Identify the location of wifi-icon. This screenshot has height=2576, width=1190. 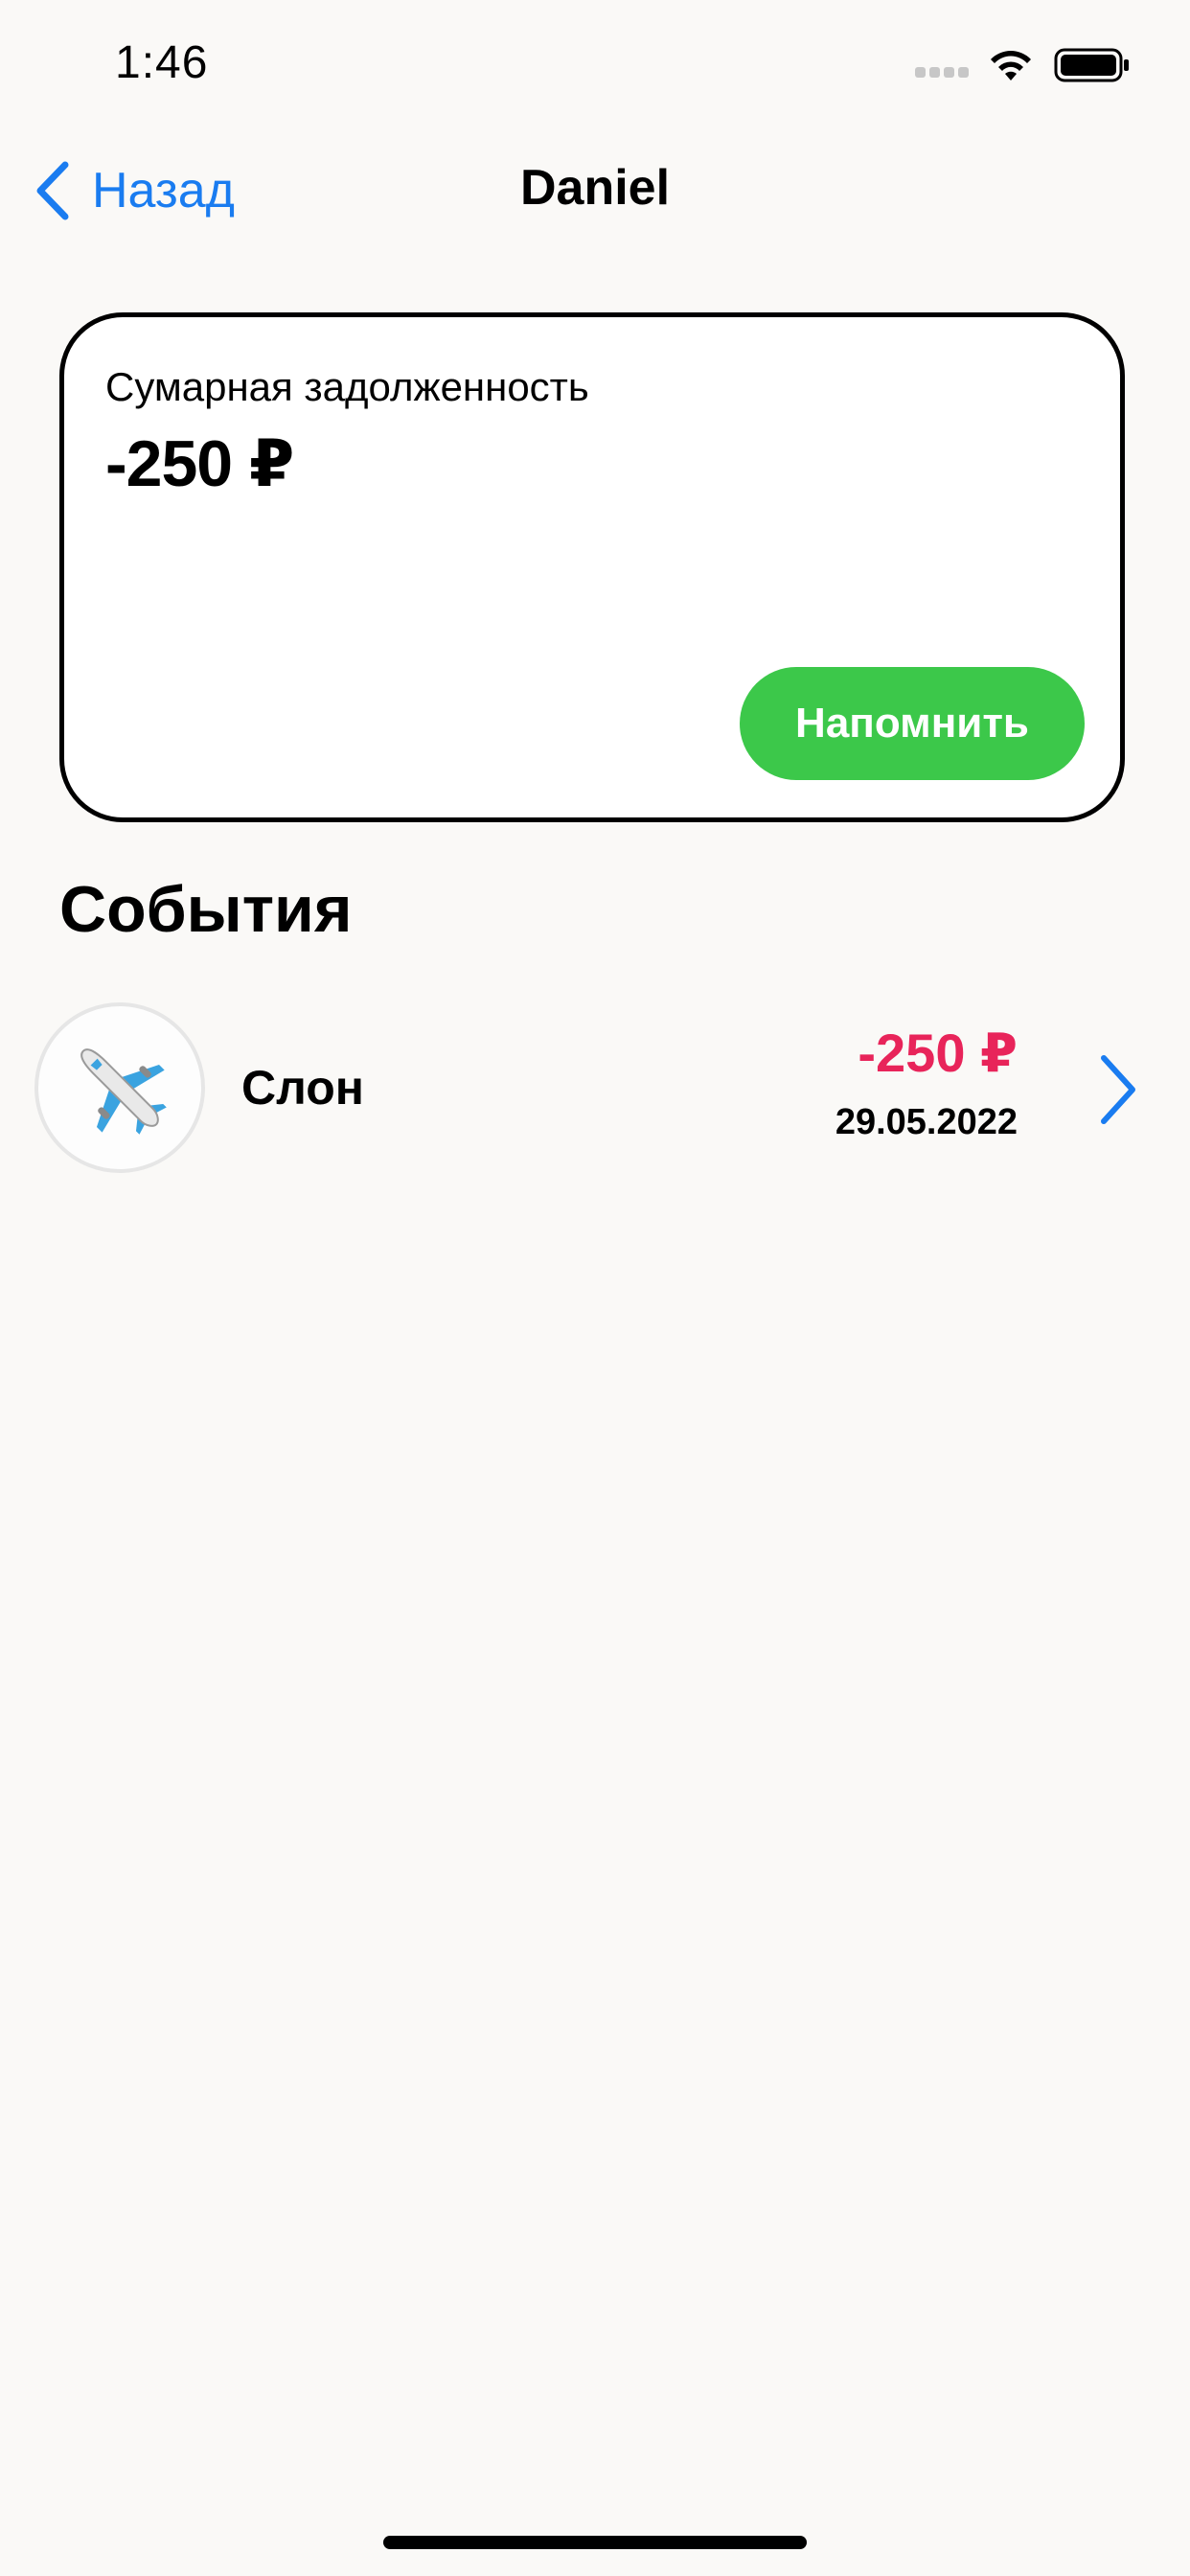
(1011, 65).